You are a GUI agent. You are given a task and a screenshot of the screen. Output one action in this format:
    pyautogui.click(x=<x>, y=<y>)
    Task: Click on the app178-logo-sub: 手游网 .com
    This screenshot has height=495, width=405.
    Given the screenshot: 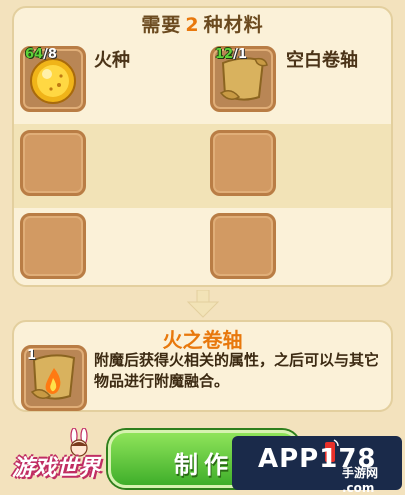 What is the action you would take?
    pyautogui.click(x=360, y=480)
    